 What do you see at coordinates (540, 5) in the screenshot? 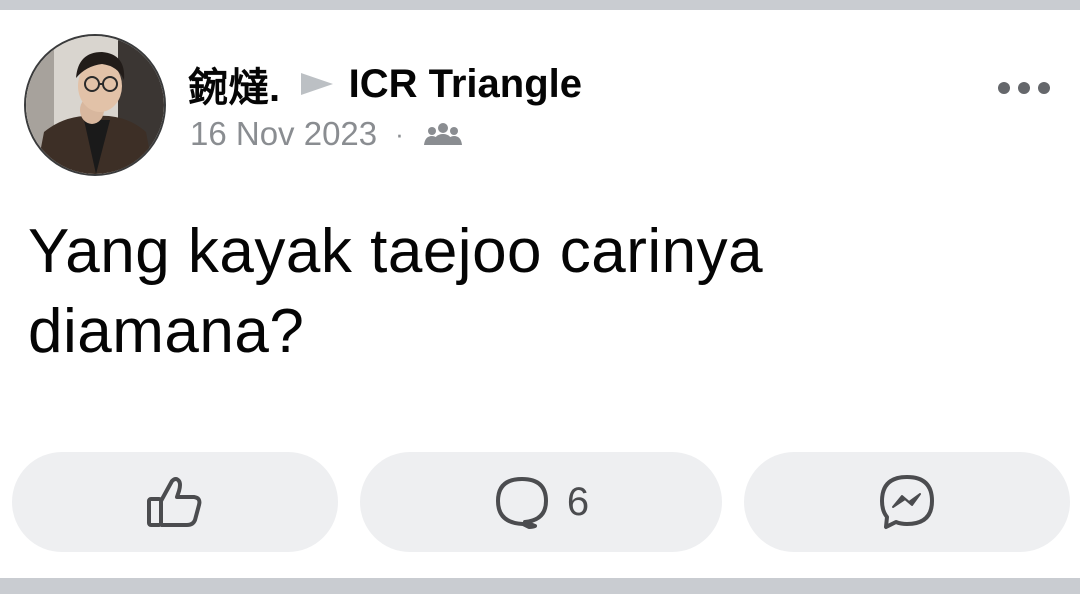
I see `top-divider` at bounding box center [540, 5].